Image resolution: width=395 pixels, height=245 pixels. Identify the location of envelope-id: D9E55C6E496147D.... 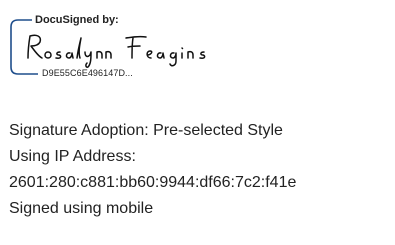
(87, 73).